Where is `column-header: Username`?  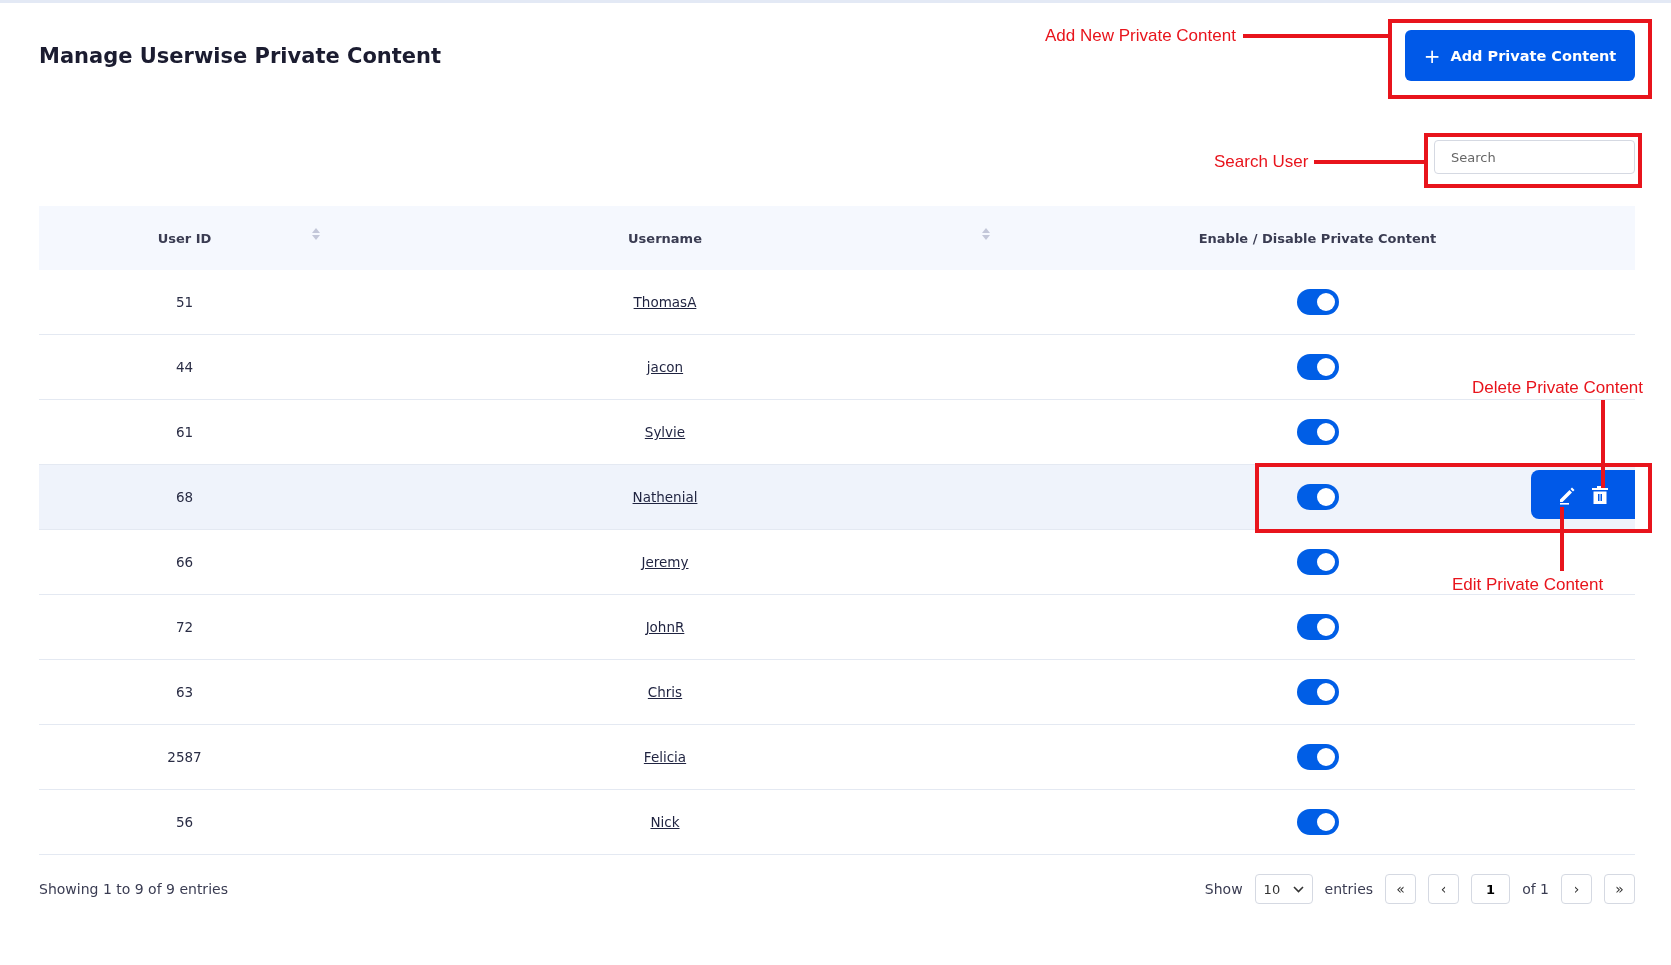
column-header: Username is located at coordinates (665, 238).